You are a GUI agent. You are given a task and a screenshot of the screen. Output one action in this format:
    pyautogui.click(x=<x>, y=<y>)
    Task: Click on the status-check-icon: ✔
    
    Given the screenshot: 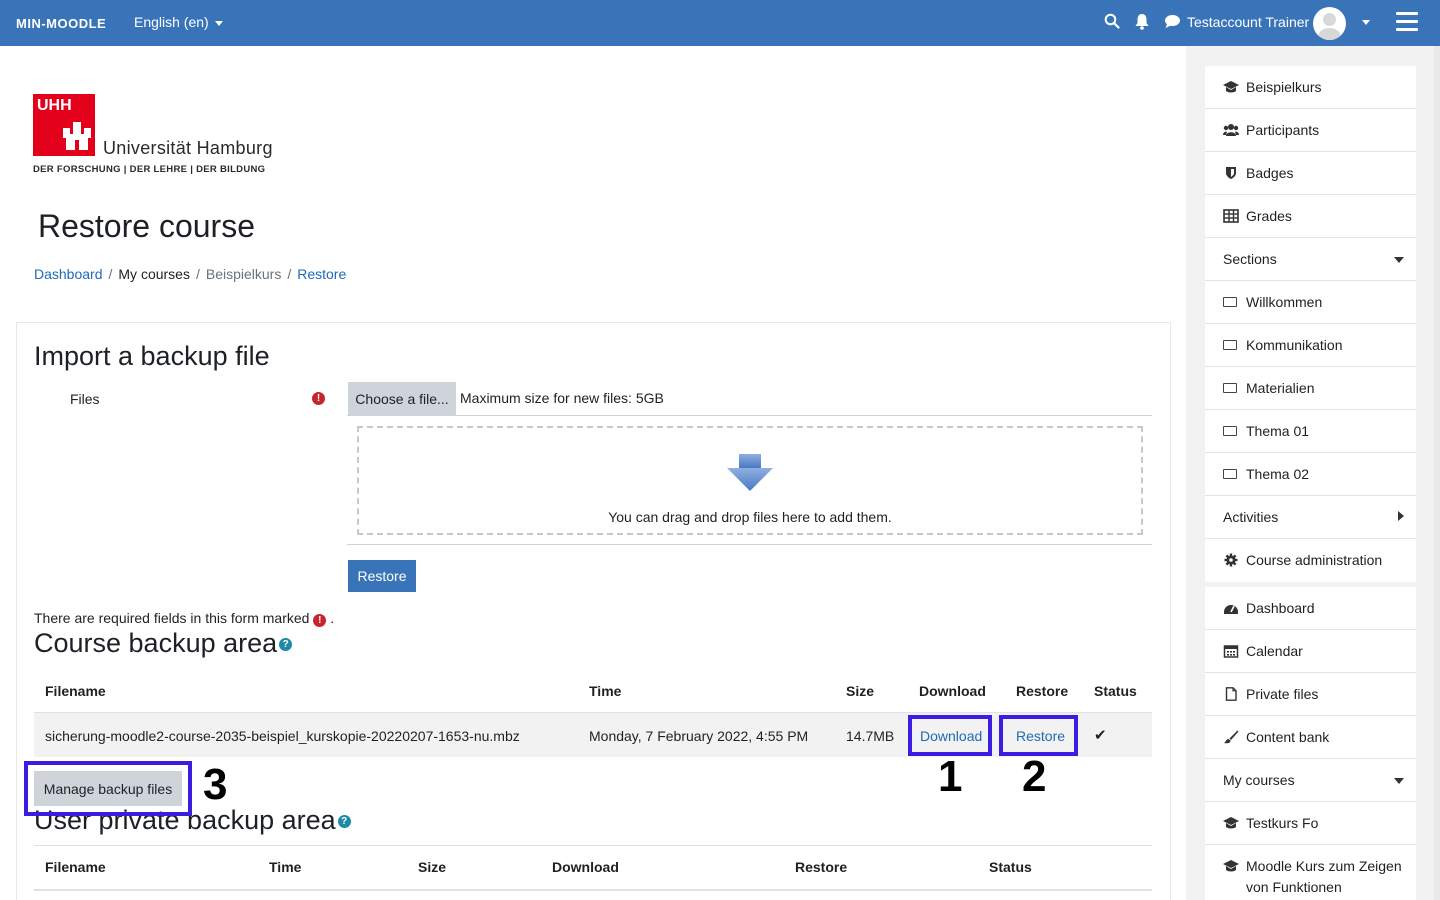 What is the action you would take?
    pyautogui.click(x=1100, y=735)
    